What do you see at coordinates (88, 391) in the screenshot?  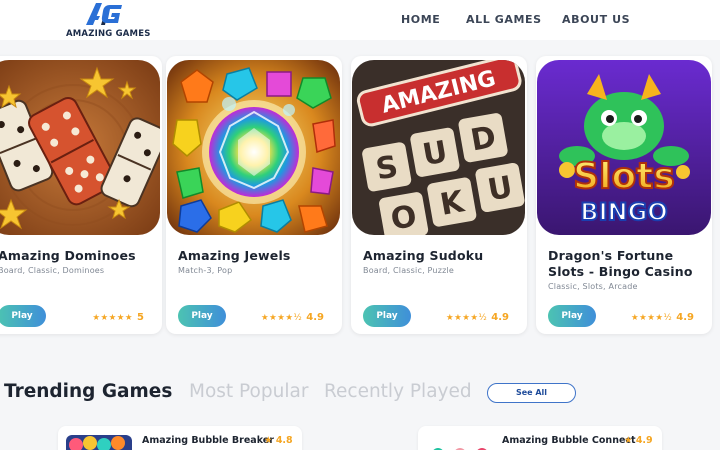 I see `tab-trending-games: Trending Games` at bounding box center [88, 391].